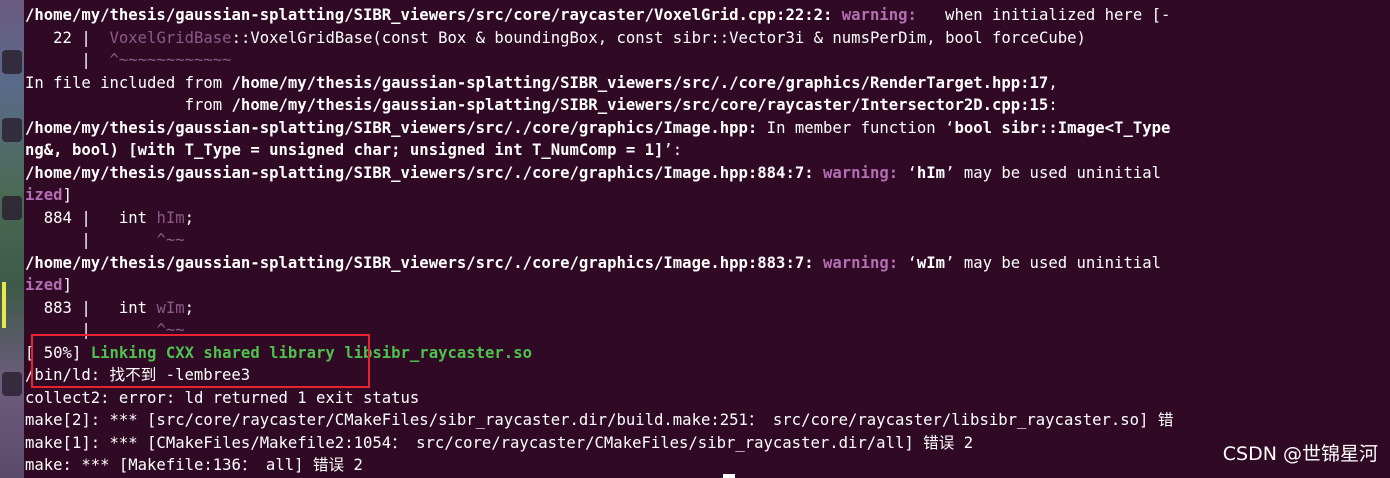 The image size is (1390, 478). I want to click on terminal-text-segment: from, so click(128, 105).